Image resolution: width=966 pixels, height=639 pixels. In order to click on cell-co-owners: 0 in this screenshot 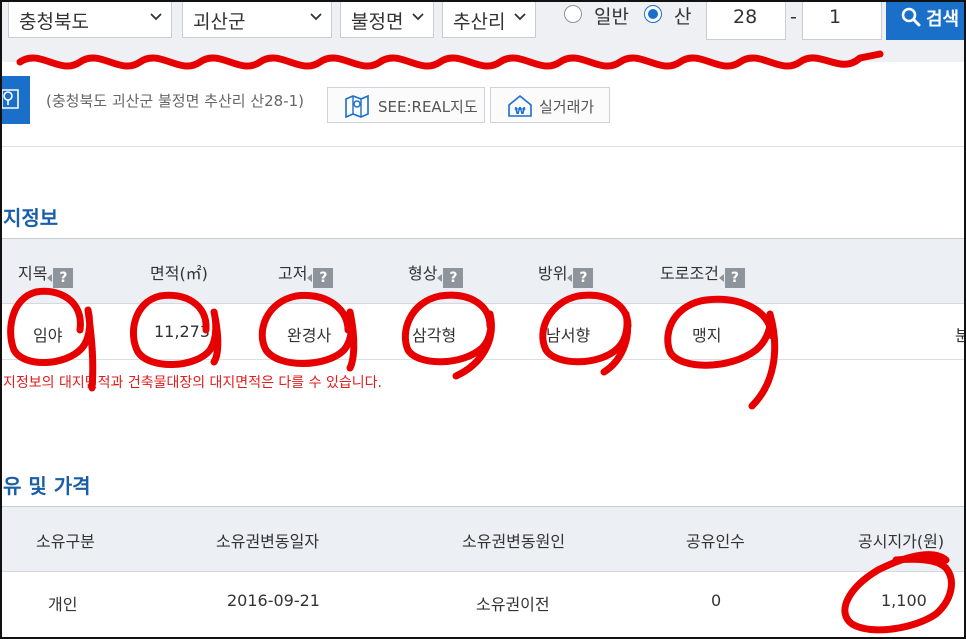, I will do `click(716, 600)`.